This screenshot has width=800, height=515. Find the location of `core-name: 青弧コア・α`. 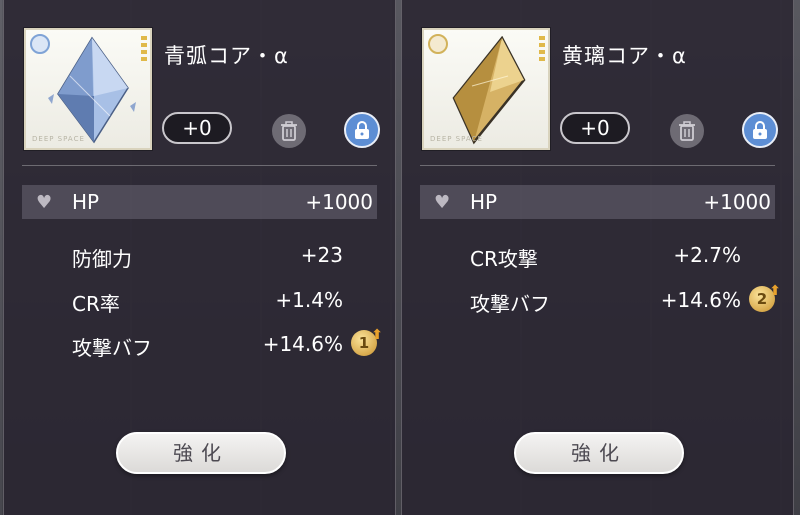

core-name: 青弧コア・α is located at coordinates (226, 56).